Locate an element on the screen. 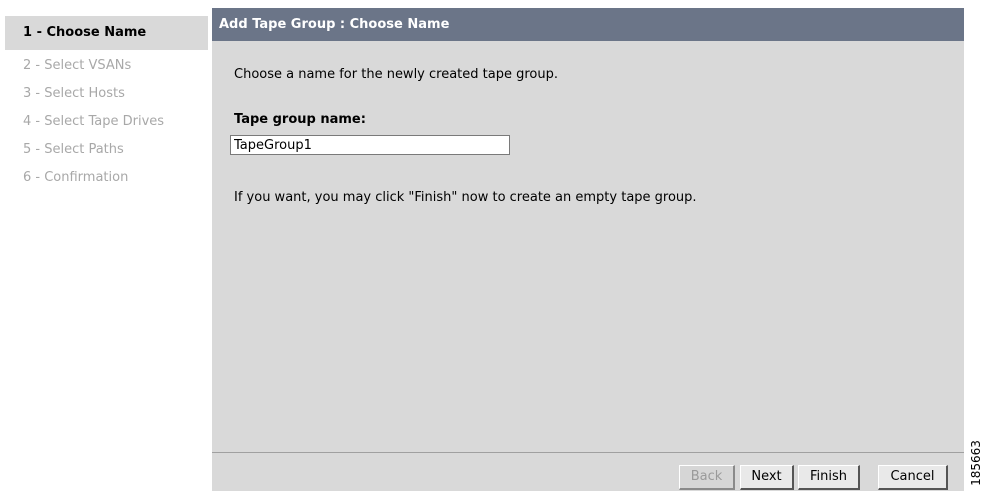 This screenshot has width=985, height=491. step-confirmation: 6 - Confirmation is located at coordinates (76, 177).